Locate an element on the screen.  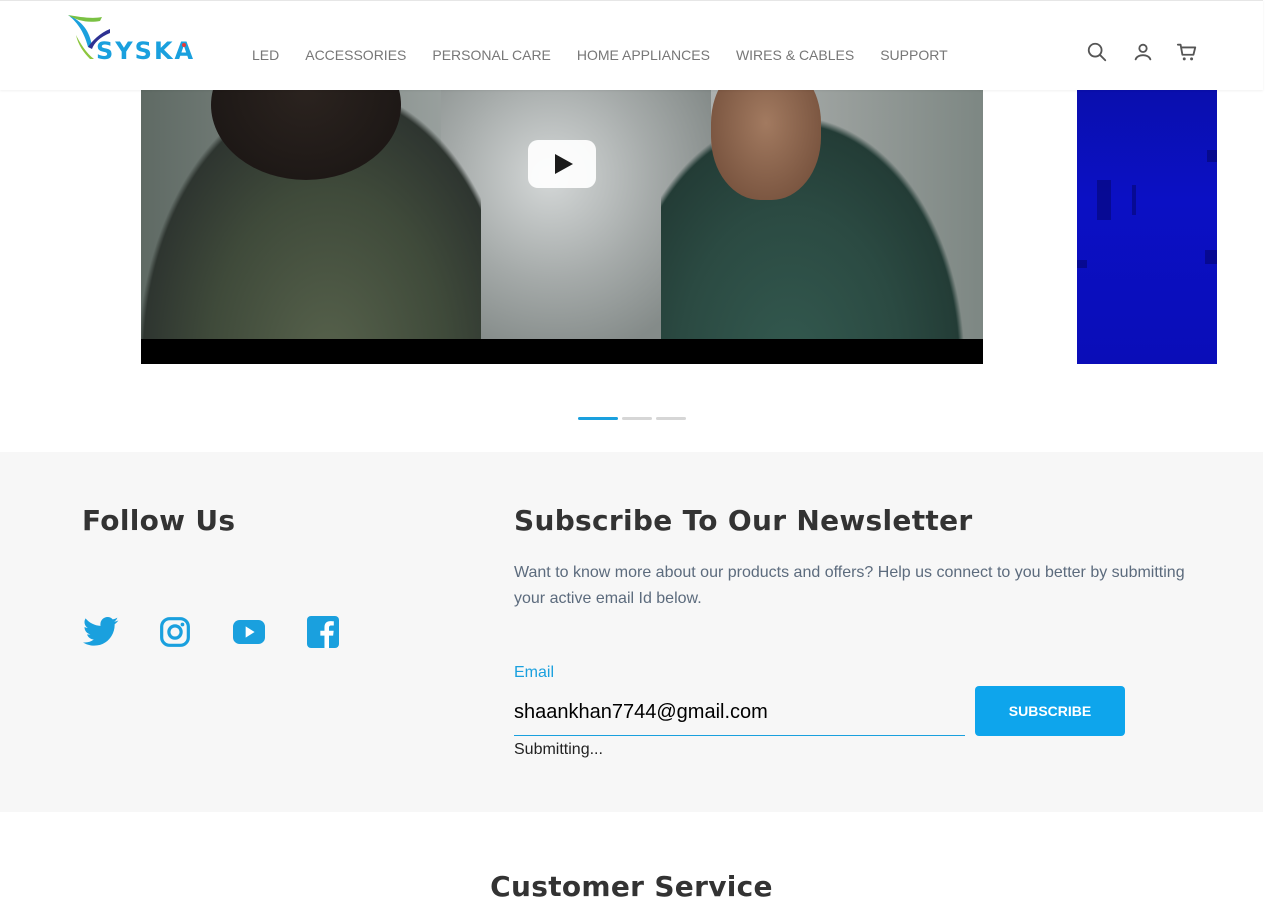
carousel-pagination is located at coordinates (632, 418).